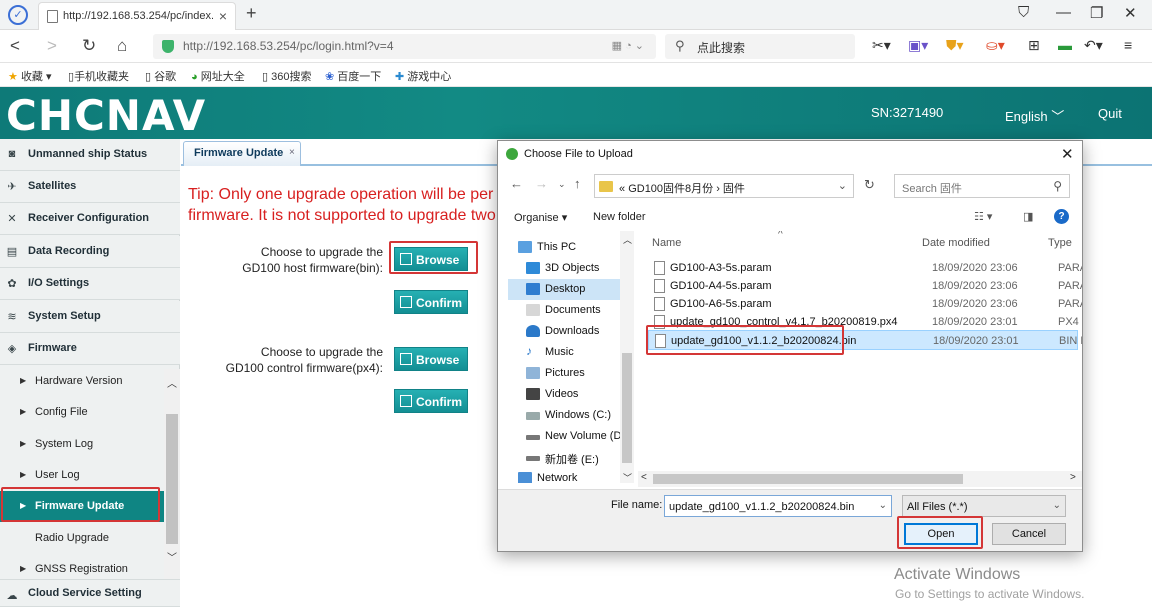  I want to click on up-arrow-icon: ↑, so click(577, 183).